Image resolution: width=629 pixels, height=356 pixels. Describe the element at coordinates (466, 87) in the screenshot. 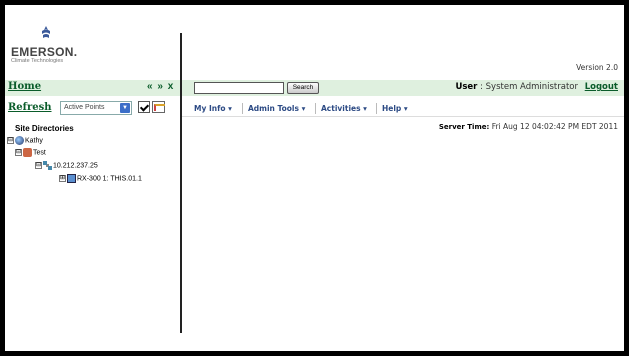

I see `user-label: User` at that location.